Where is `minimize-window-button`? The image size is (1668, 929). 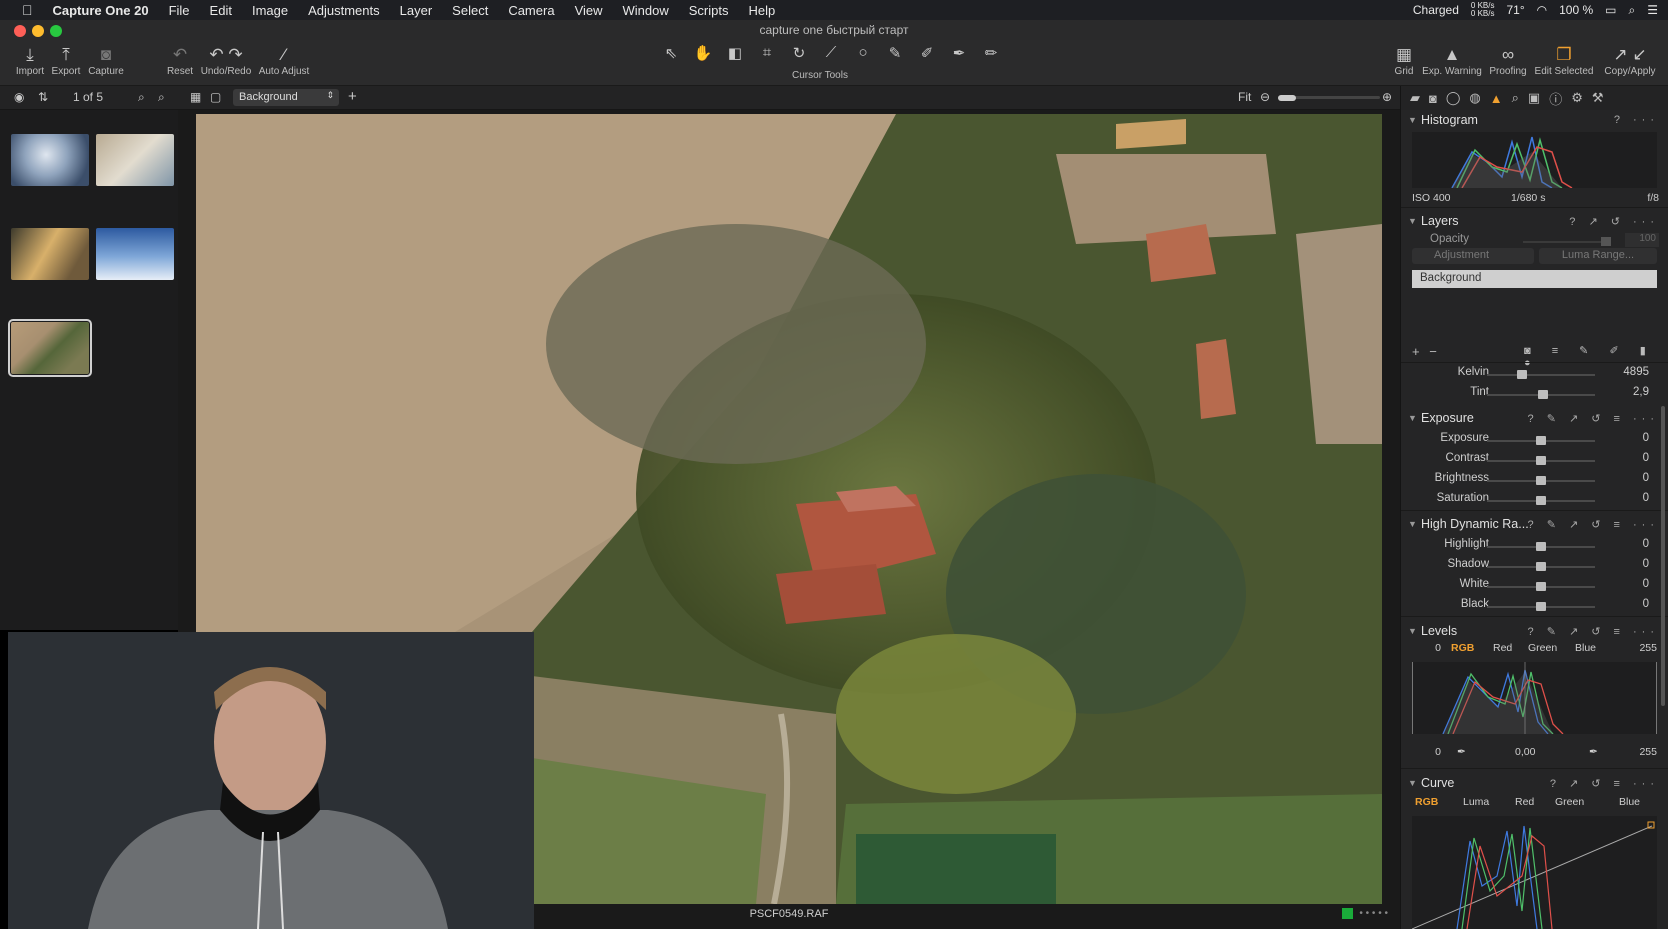
minimize-window-button is located at coordinates (38, 31).